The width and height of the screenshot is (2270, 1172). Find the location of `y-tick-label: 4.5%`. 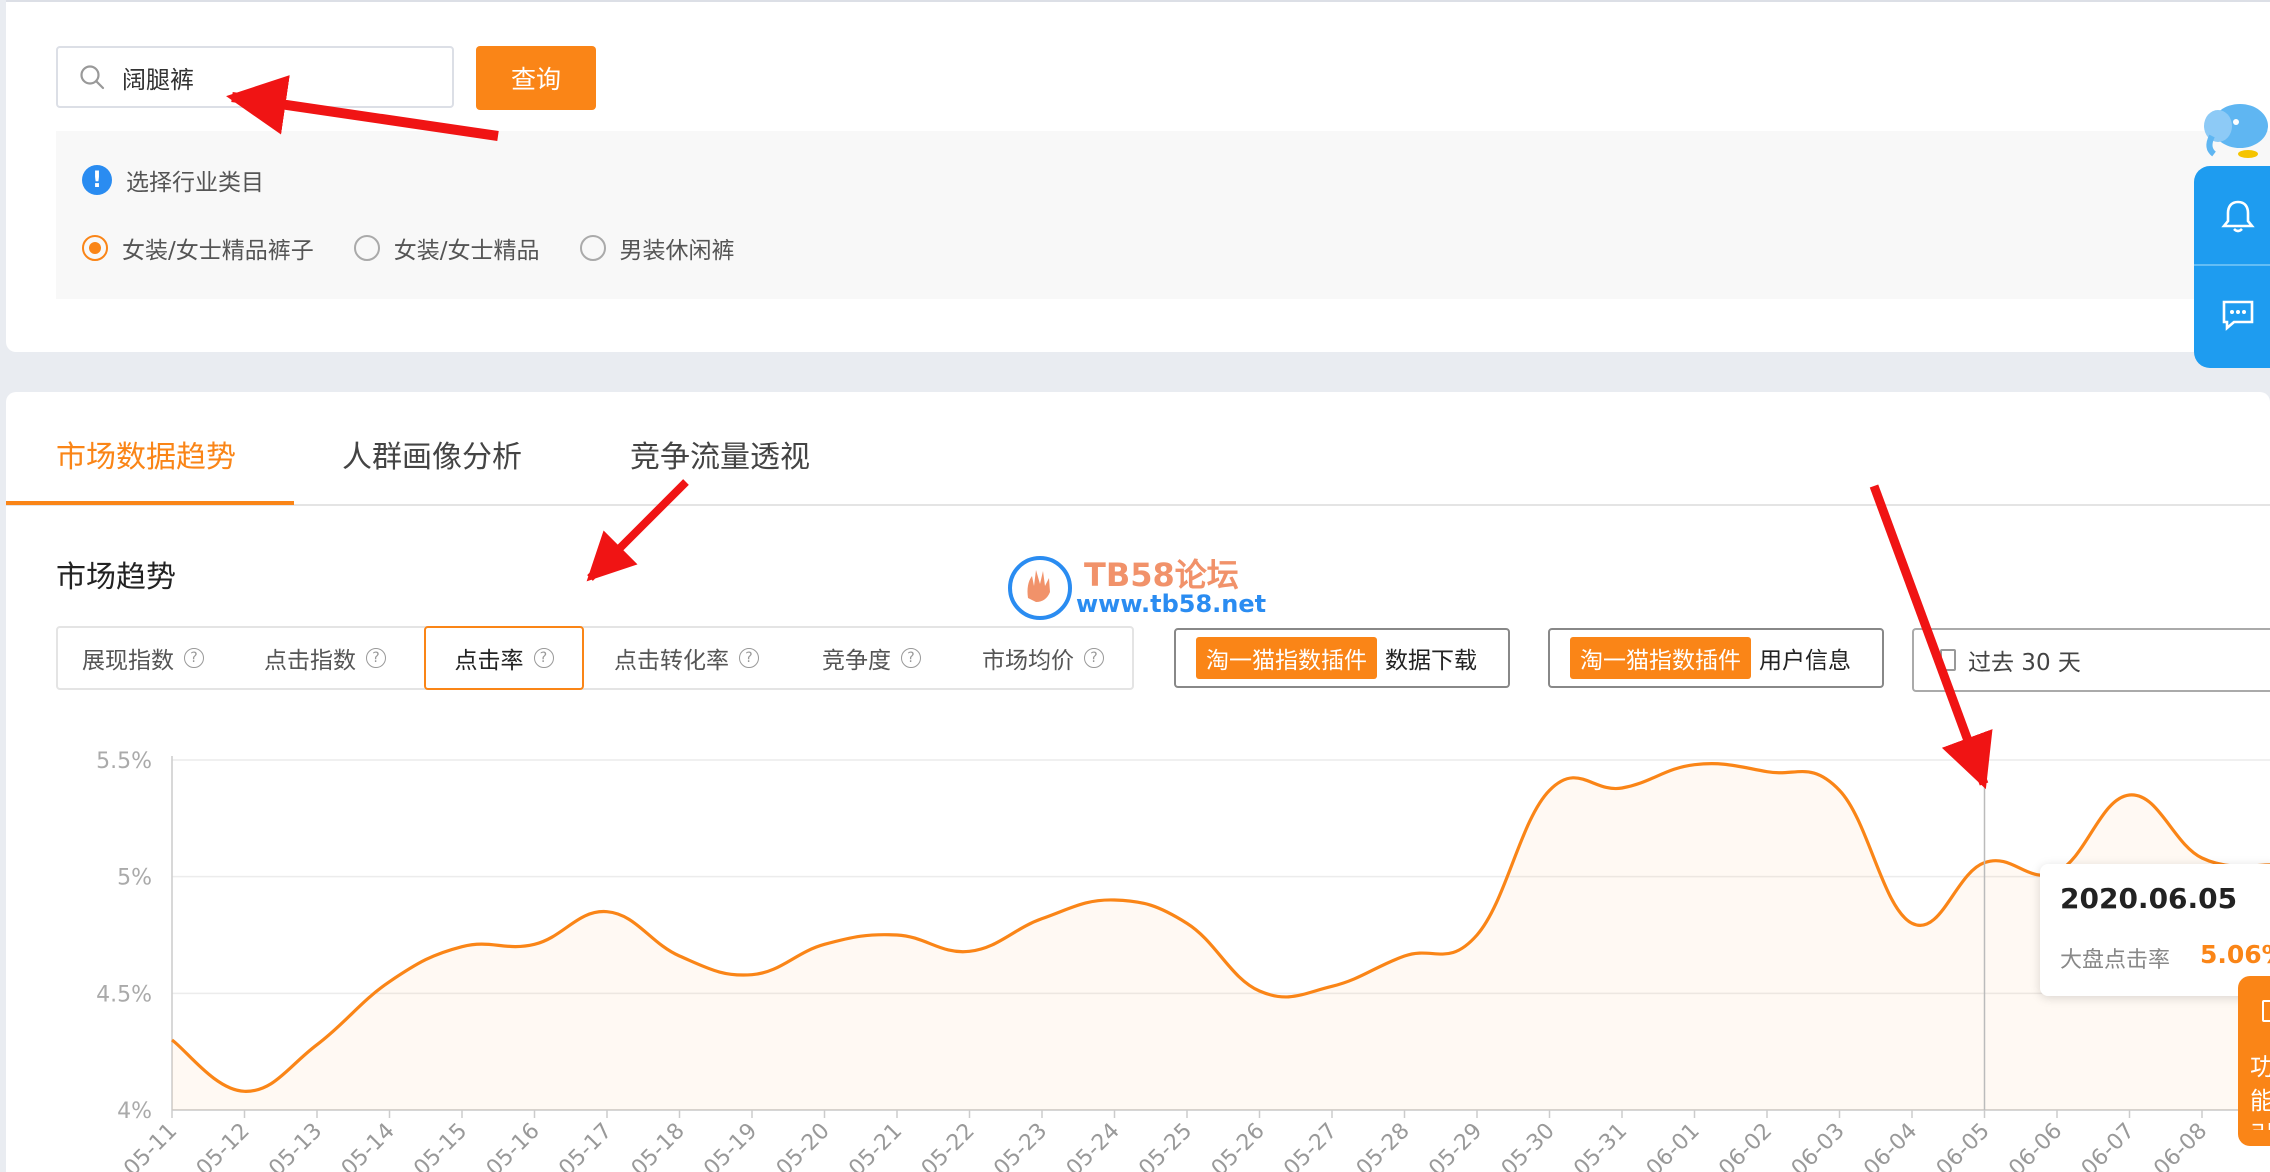

y-tick-label: 4.5% is located at coordinates (124, 994).